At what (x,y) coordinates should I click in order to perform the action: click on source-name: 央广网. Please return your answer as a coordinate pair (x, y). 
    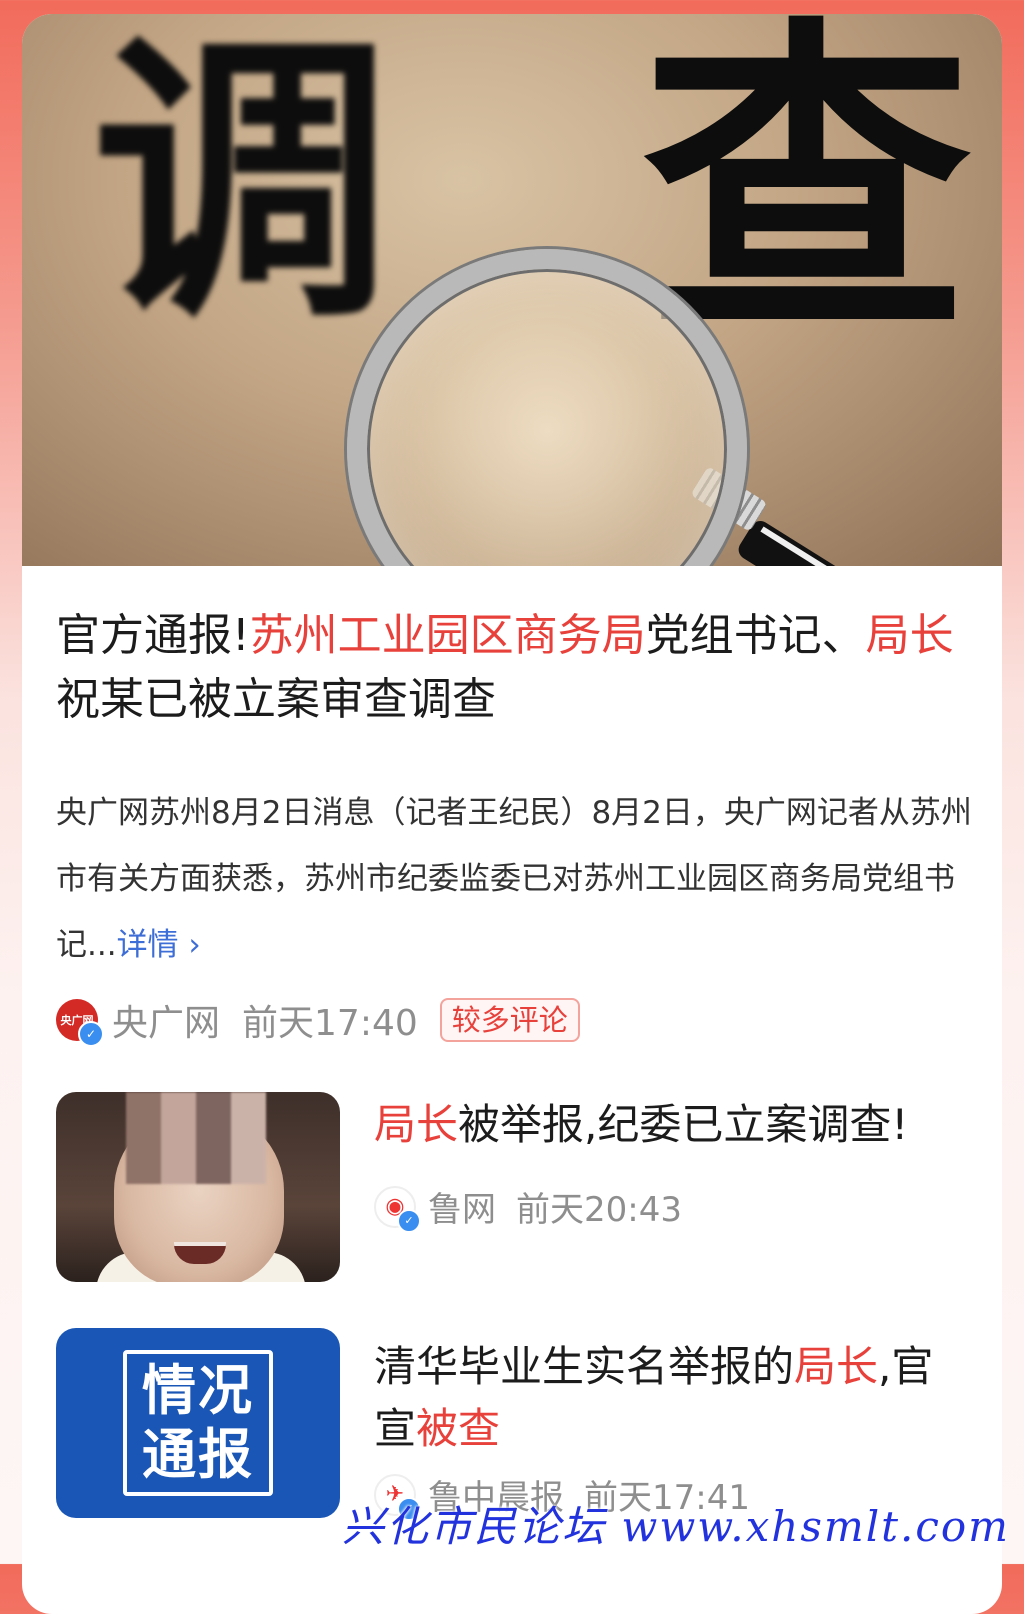
    Looking at the image, I should click on (166, 1020).